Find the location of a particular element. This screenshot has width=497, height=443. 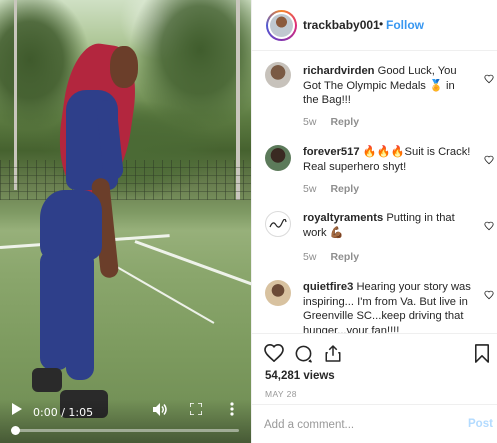

comment-username: forever517 is located at coordinates (331, 152).